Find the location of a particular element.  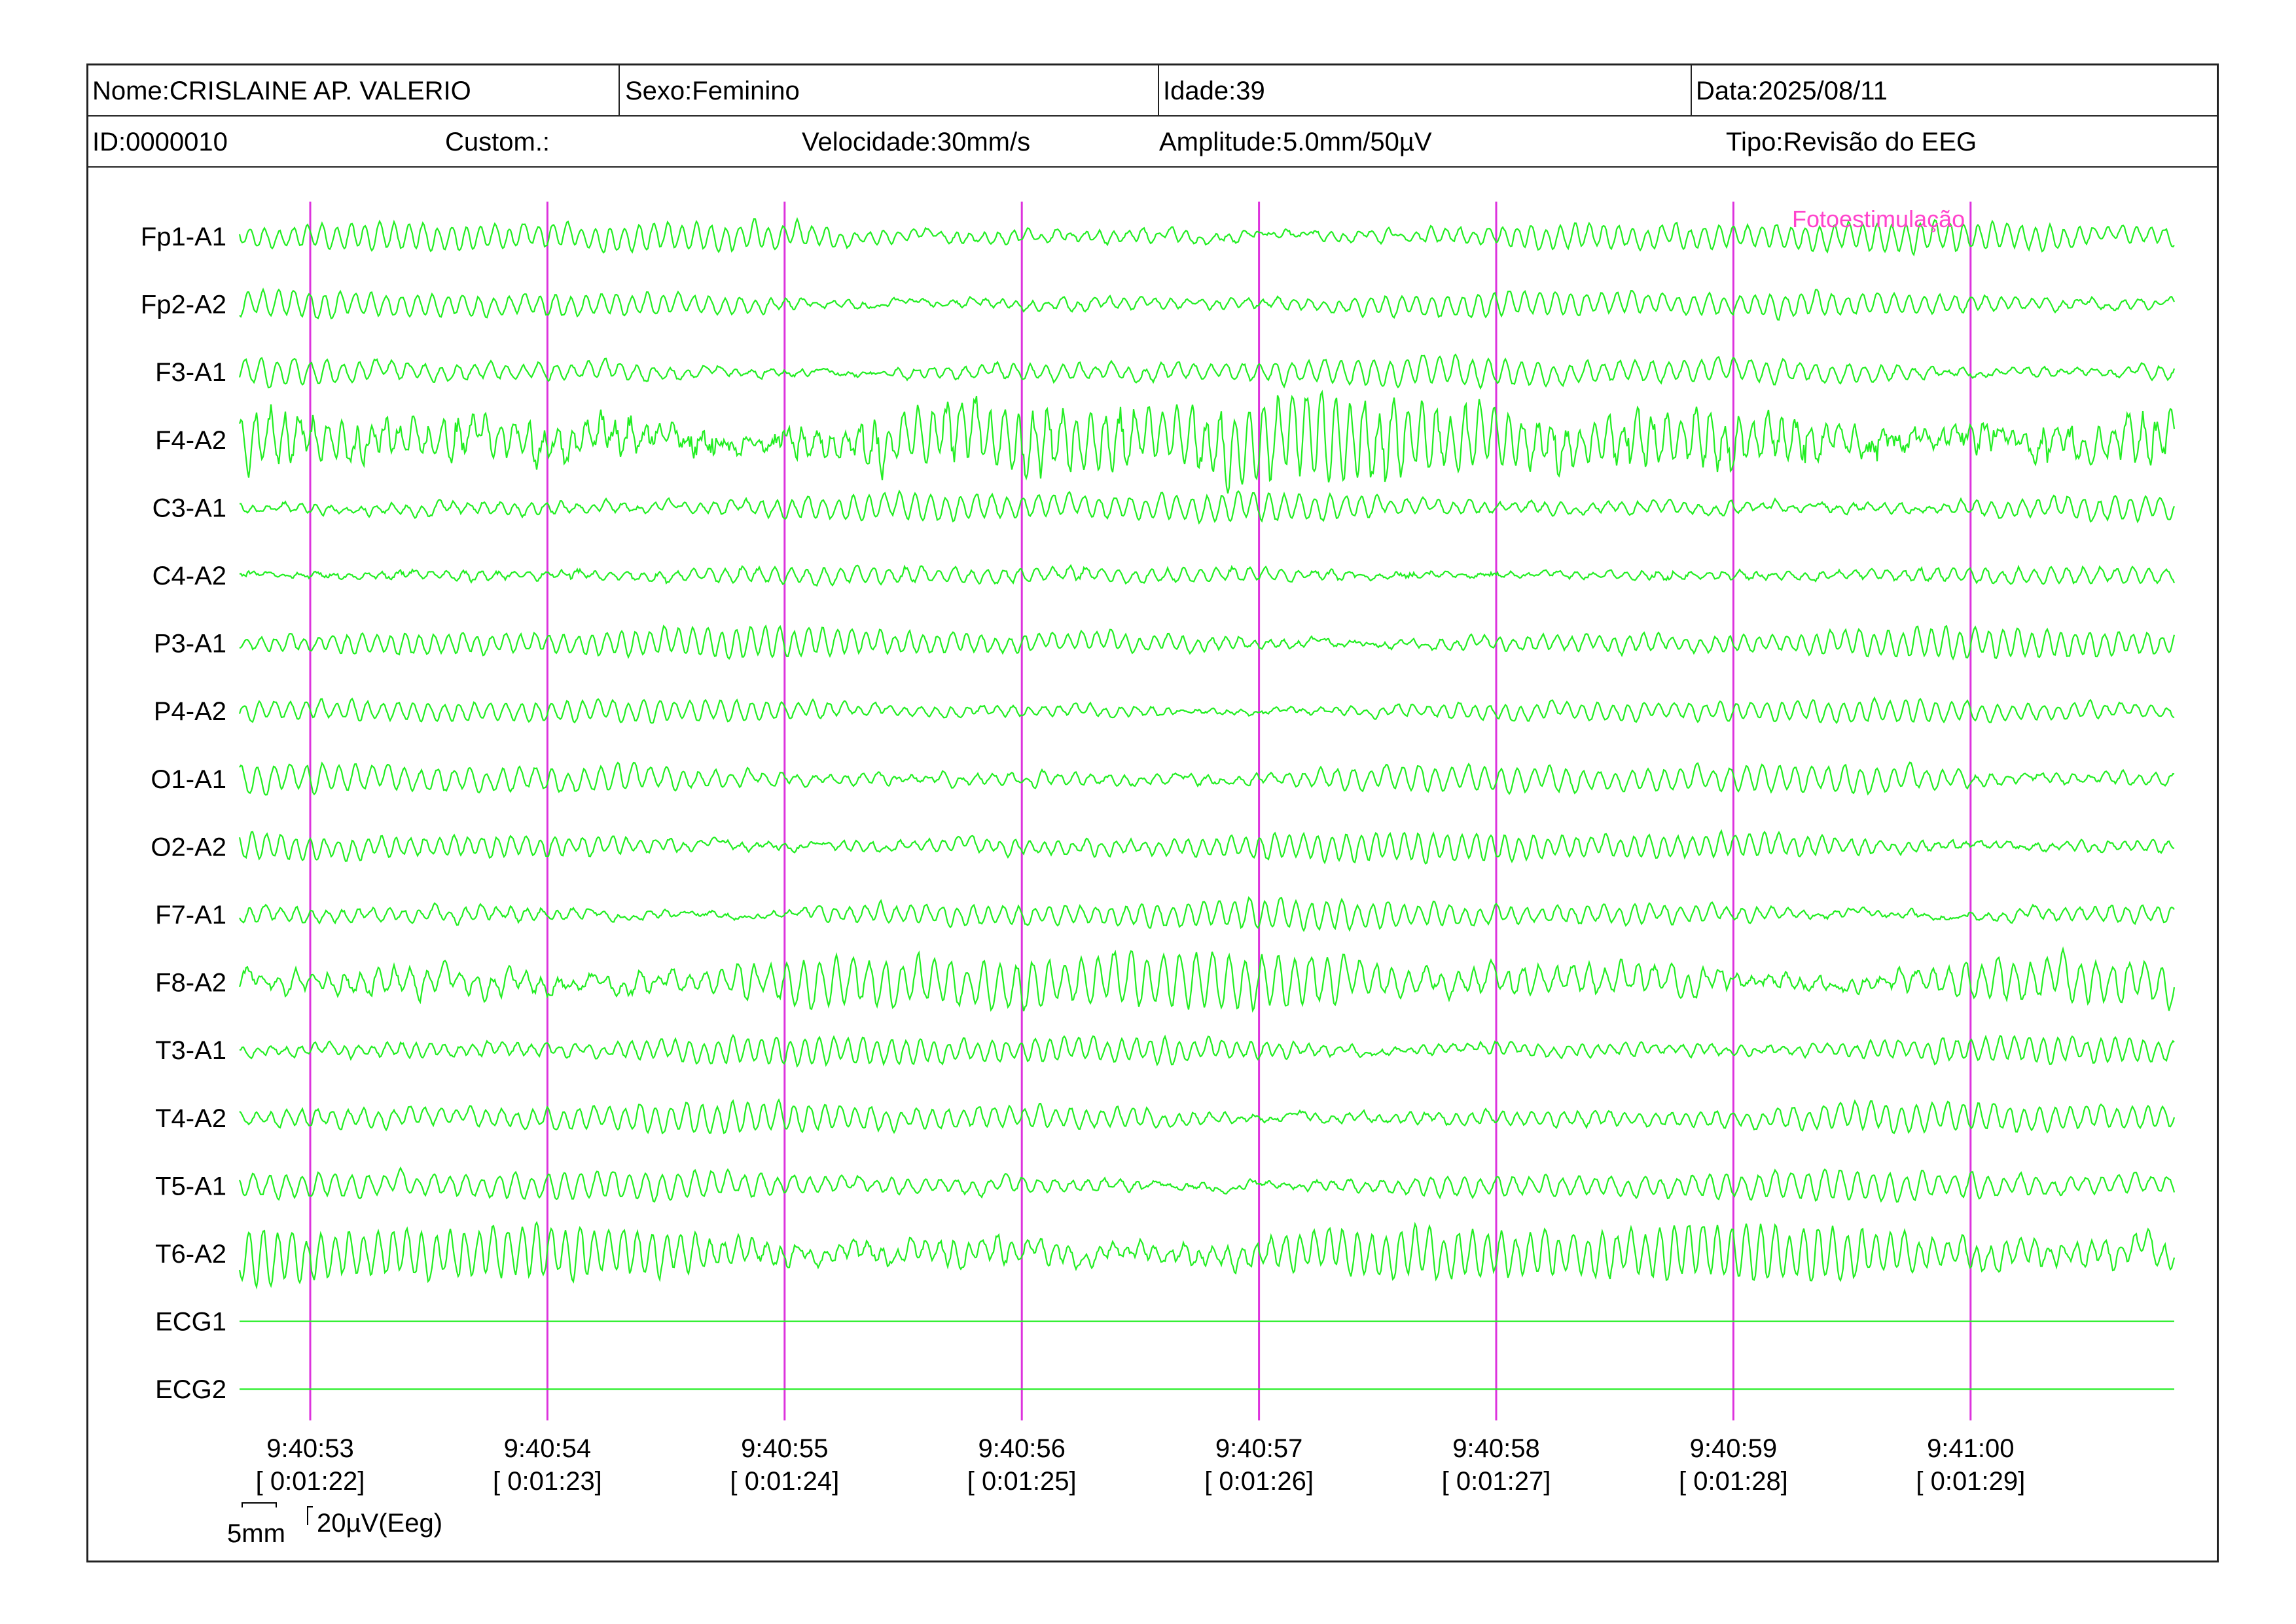

channel-label: P3-A1 is located at coordinates (190, 644).